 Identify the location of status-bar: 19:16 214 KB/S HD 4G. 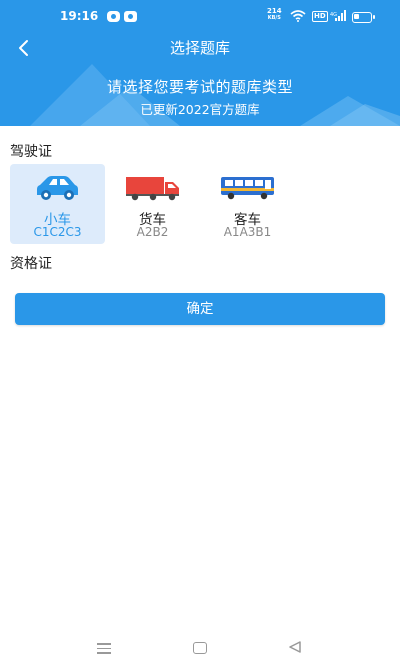
(200, 17).